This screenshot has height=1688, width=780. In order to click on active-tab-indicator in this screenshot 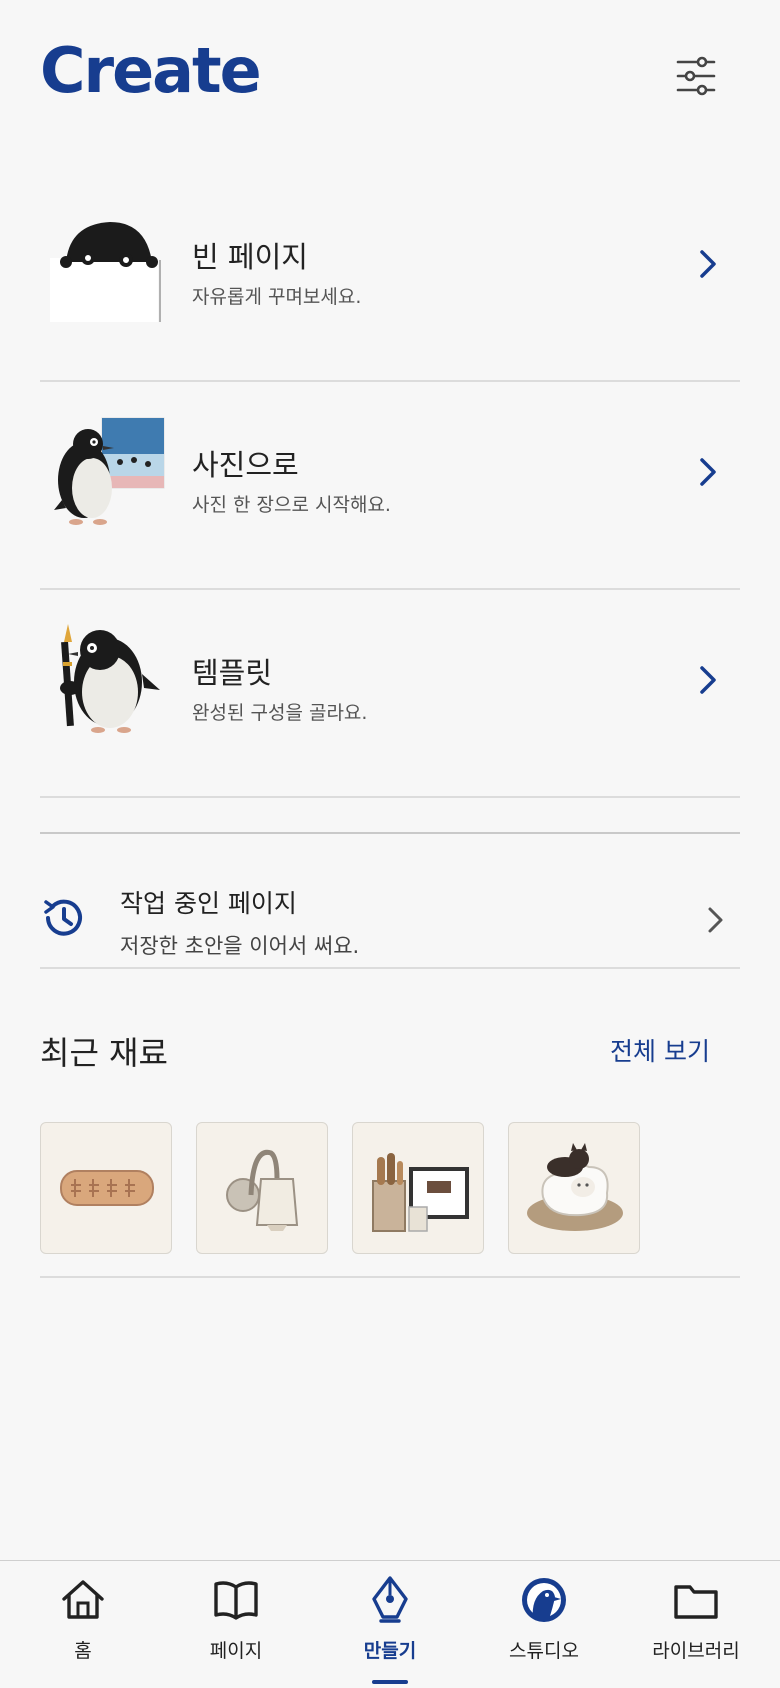, I will do `click(390, 1682)`.